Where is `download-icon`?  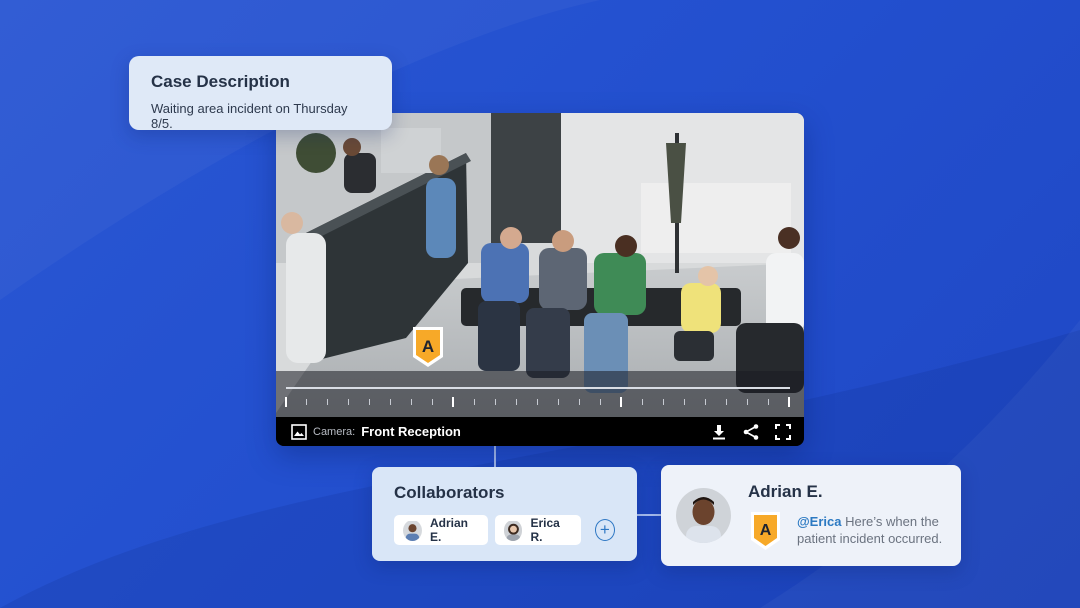
download-icon is located at coordinates (719, 432).